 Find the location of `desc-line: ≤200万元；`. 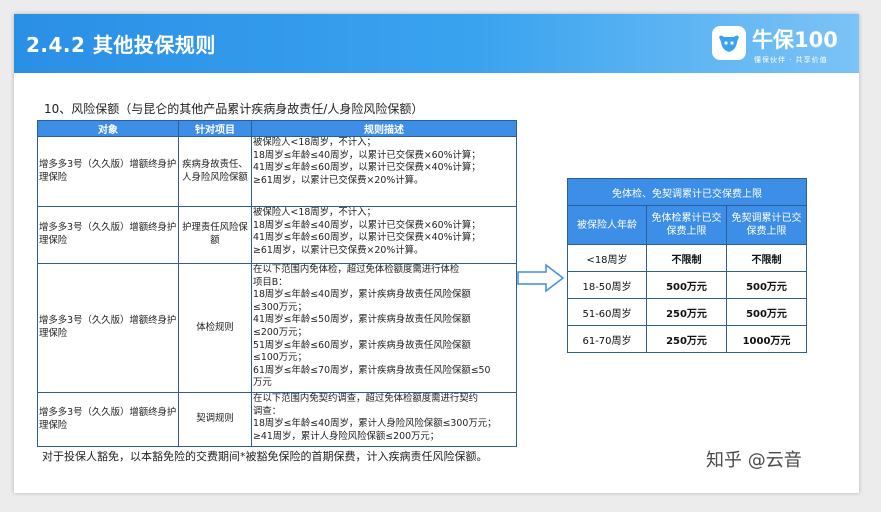

desc-line: ≤200万元； is located at coordinates (280, 332).